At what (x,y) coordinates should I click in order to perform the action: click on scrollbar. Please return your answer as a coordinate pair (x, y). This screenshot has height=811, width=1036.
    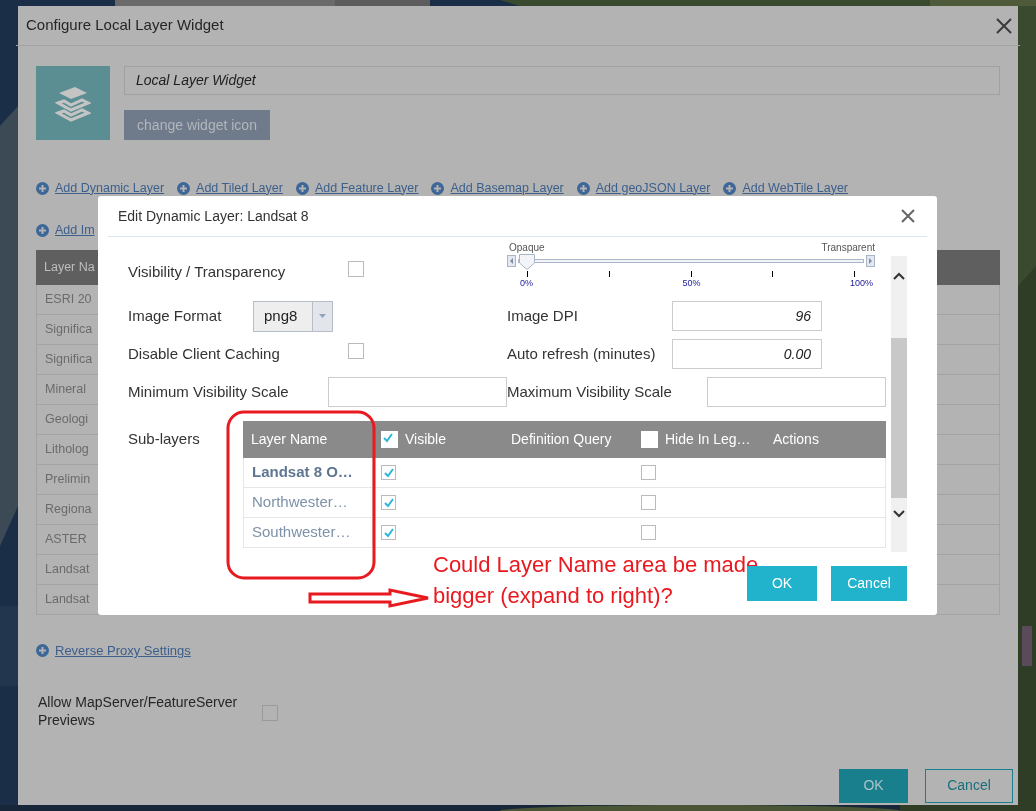
    Looking at the image, I should click on (899, 404).